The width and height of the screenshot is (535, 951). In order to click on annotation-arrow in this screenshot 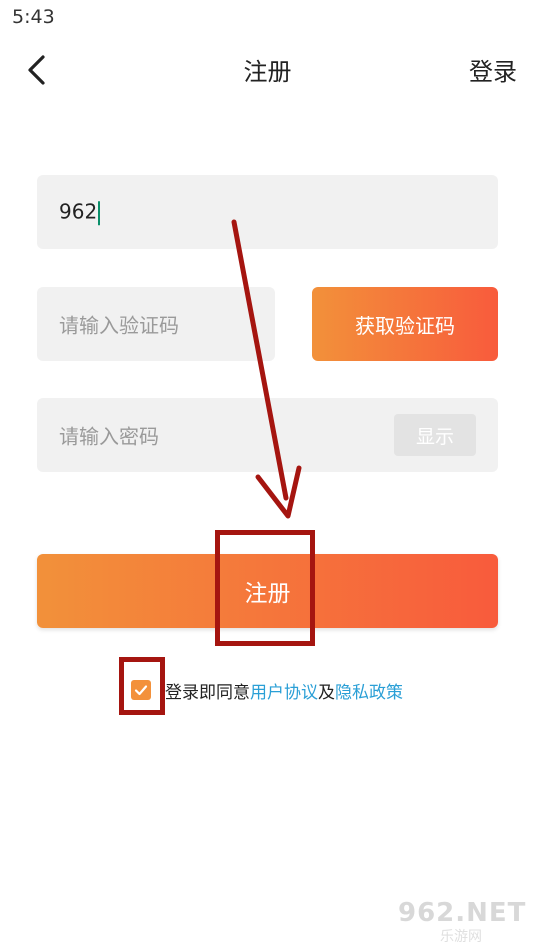, I will do `click(266, 369)`.